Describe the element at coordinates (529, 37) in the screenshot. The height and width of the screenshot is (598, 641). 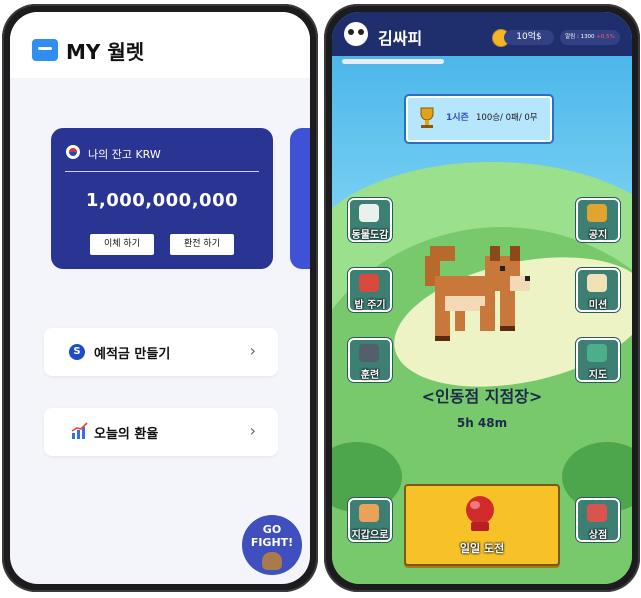
I see `coin-balance: 10억$` at that location.